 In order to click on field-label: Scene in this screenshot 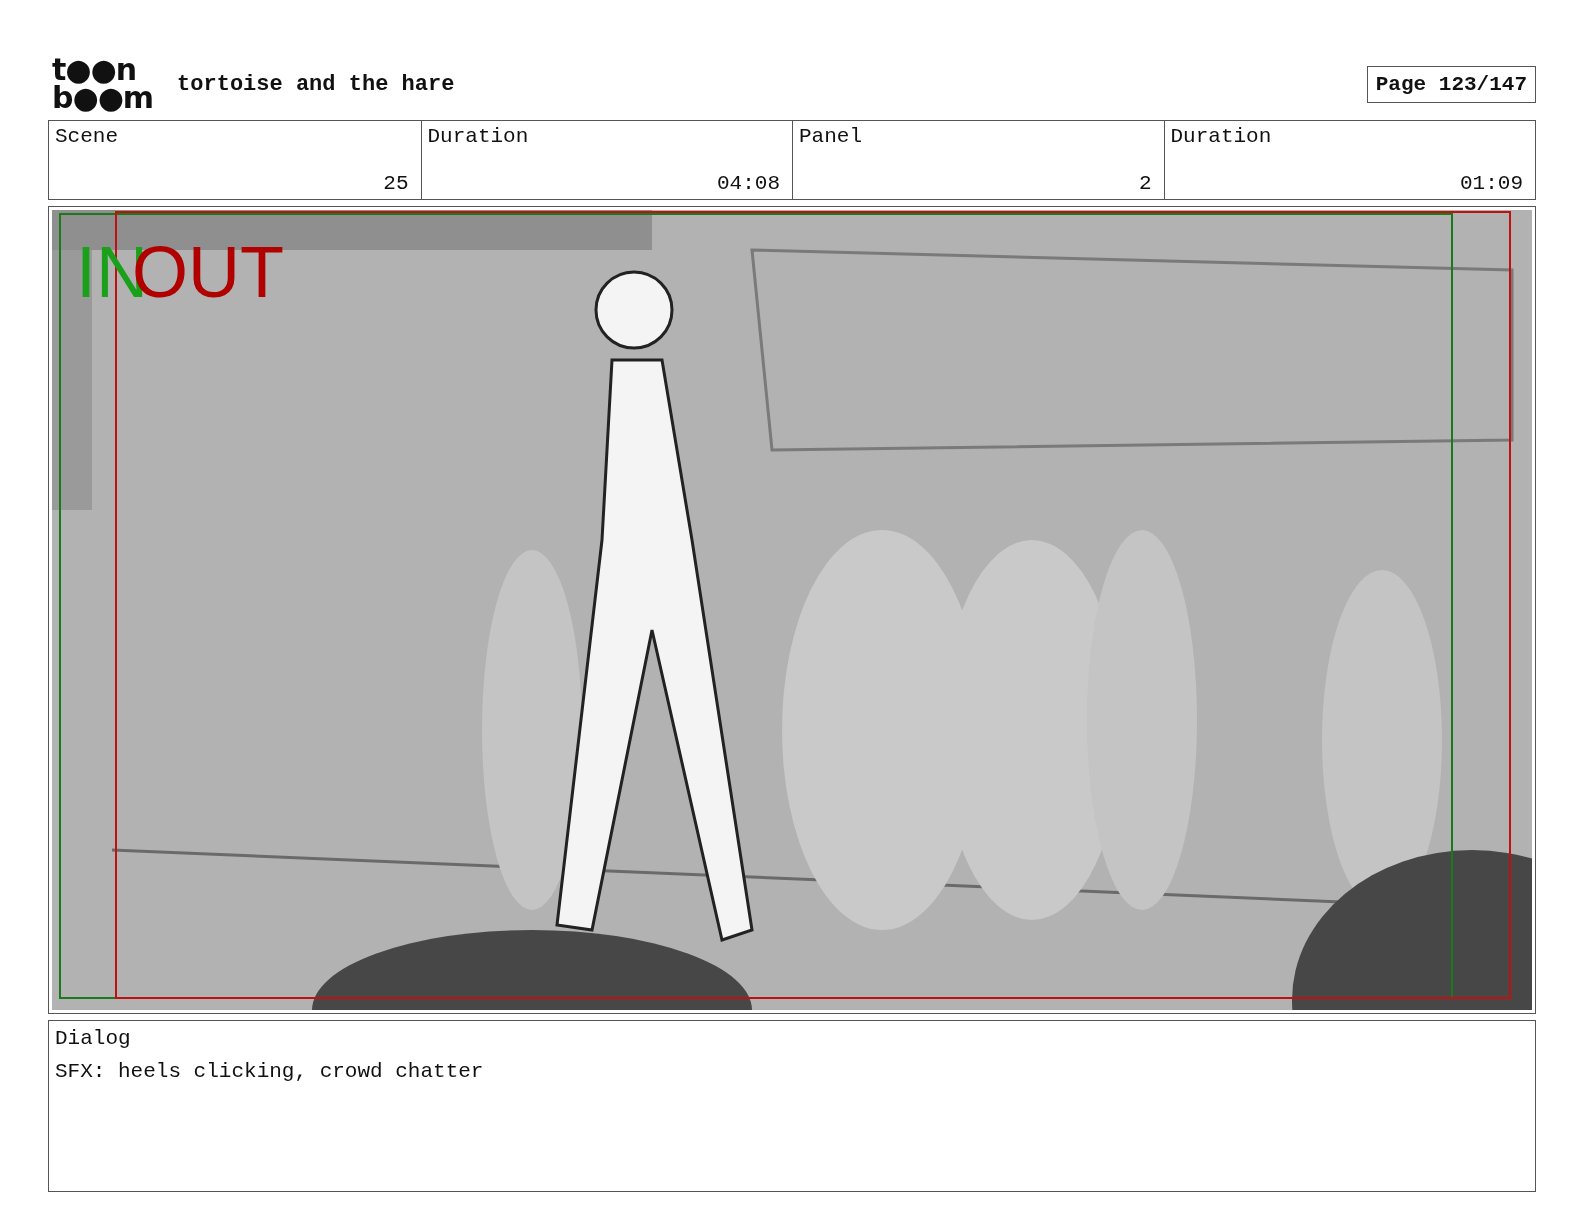, I will do `click(87, 136)`.